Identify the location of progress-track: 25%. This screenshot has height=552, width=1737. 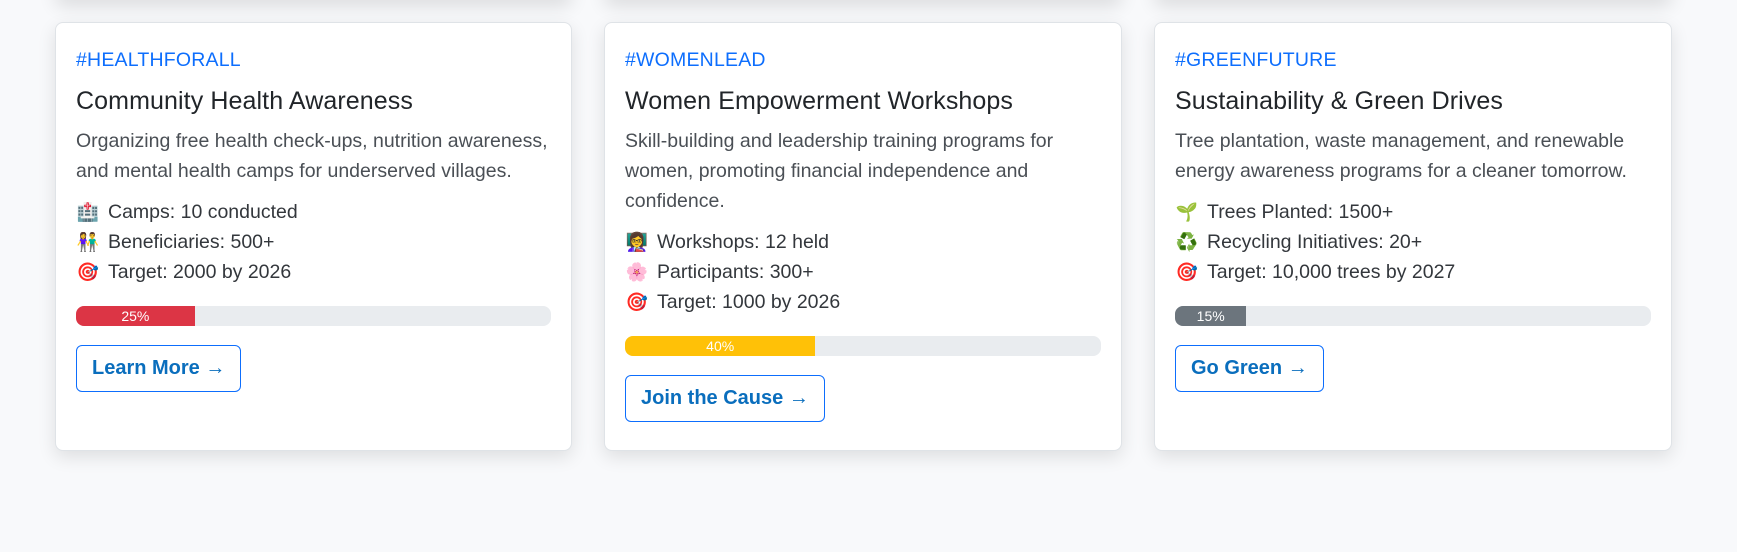
(313, 316).